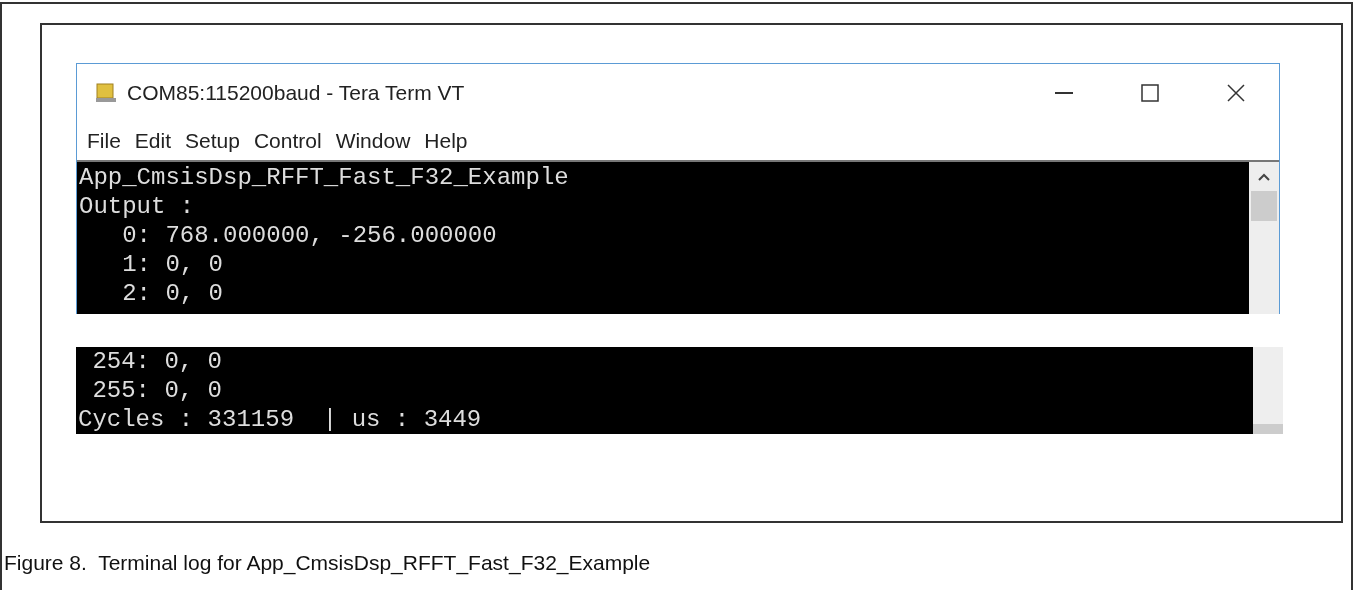 The image size is (1353, 590). I want to click on minimize-icon, so click(1064, 93).